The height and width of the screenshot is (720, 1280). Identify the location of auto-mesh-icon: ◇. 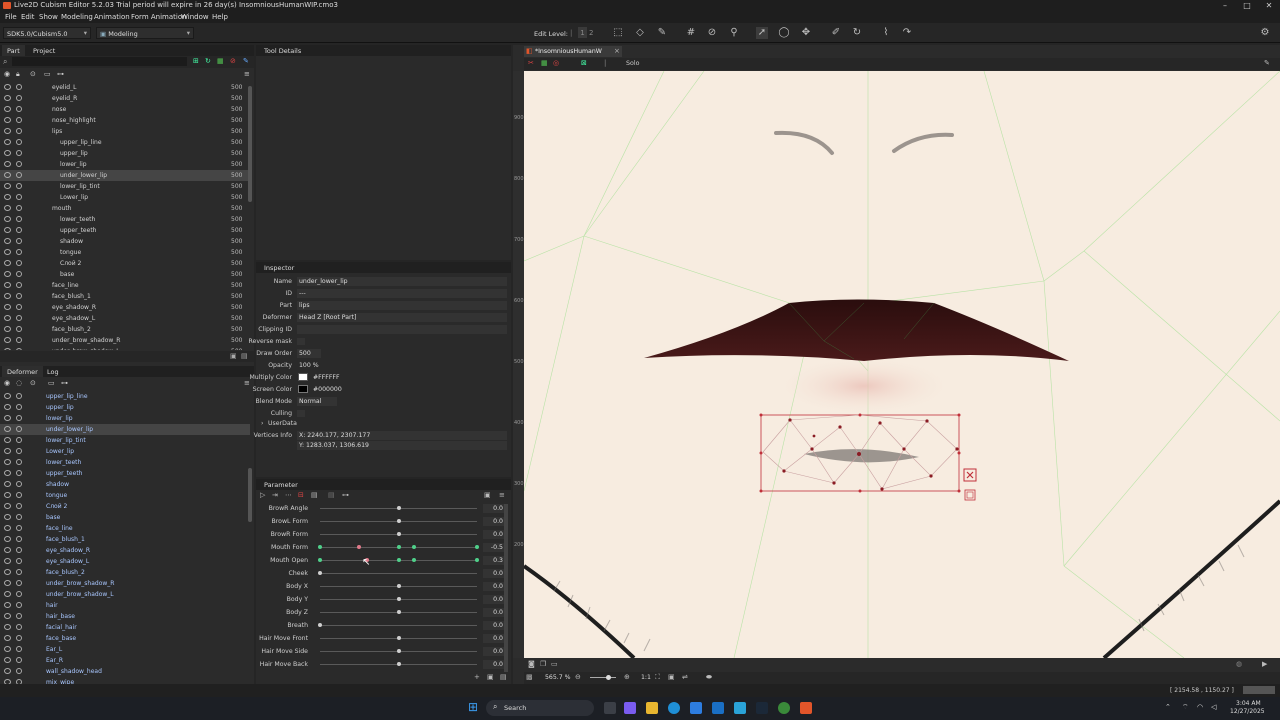
(640, 33).